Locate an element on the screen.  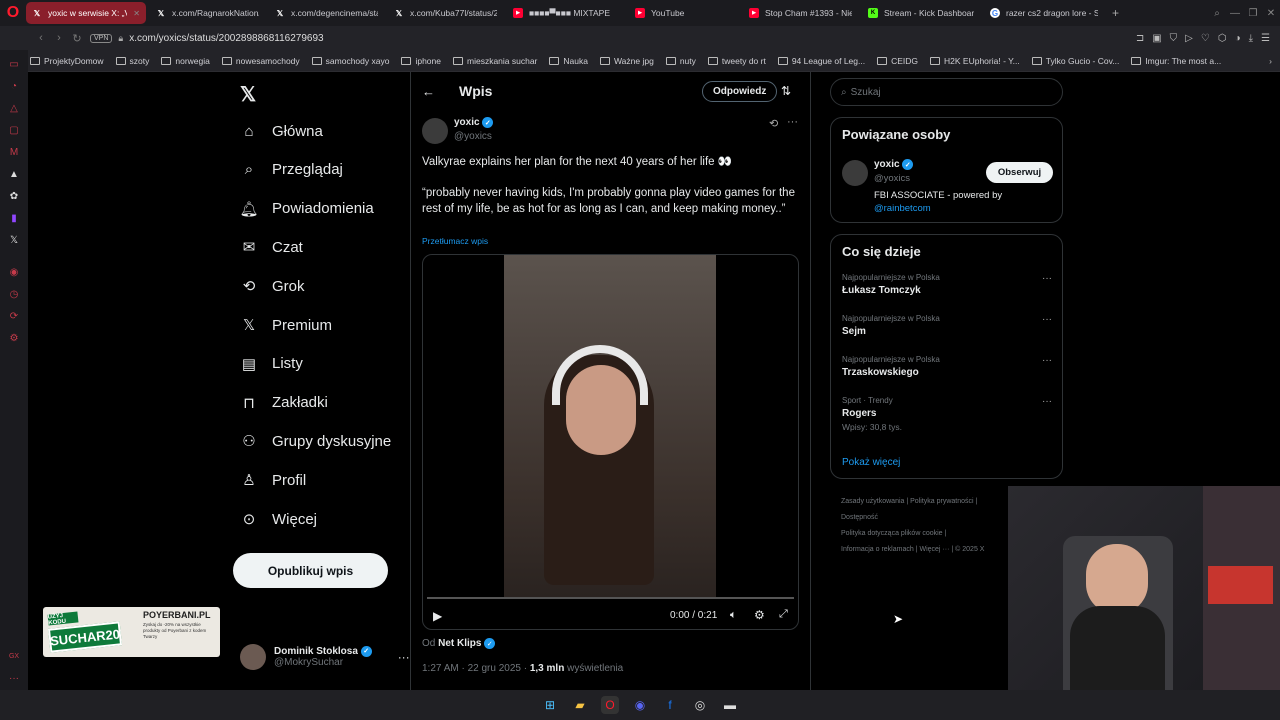
trend-item: Najpopularniejsze w Polska Sejm ··· is located at coordinates (947, 325).